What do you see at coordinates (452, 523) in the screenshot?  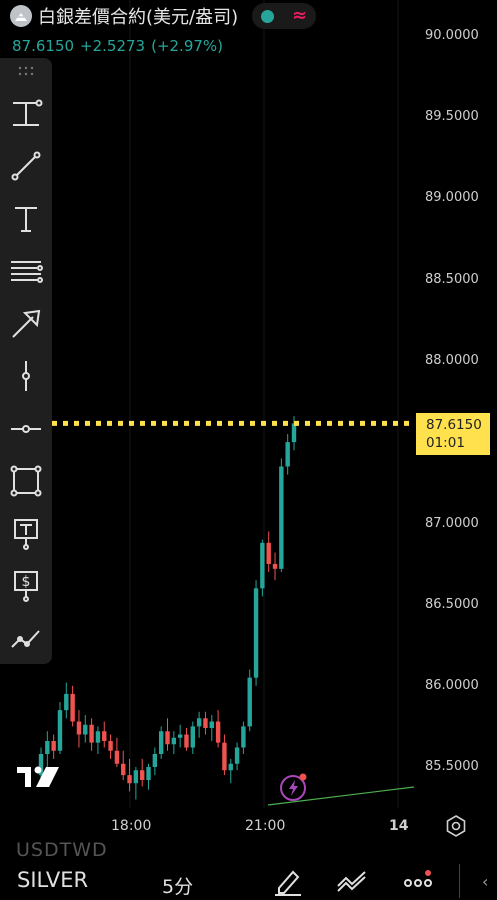 I see `price-axis-label: 87.0000` at bounding box center [452, 523].